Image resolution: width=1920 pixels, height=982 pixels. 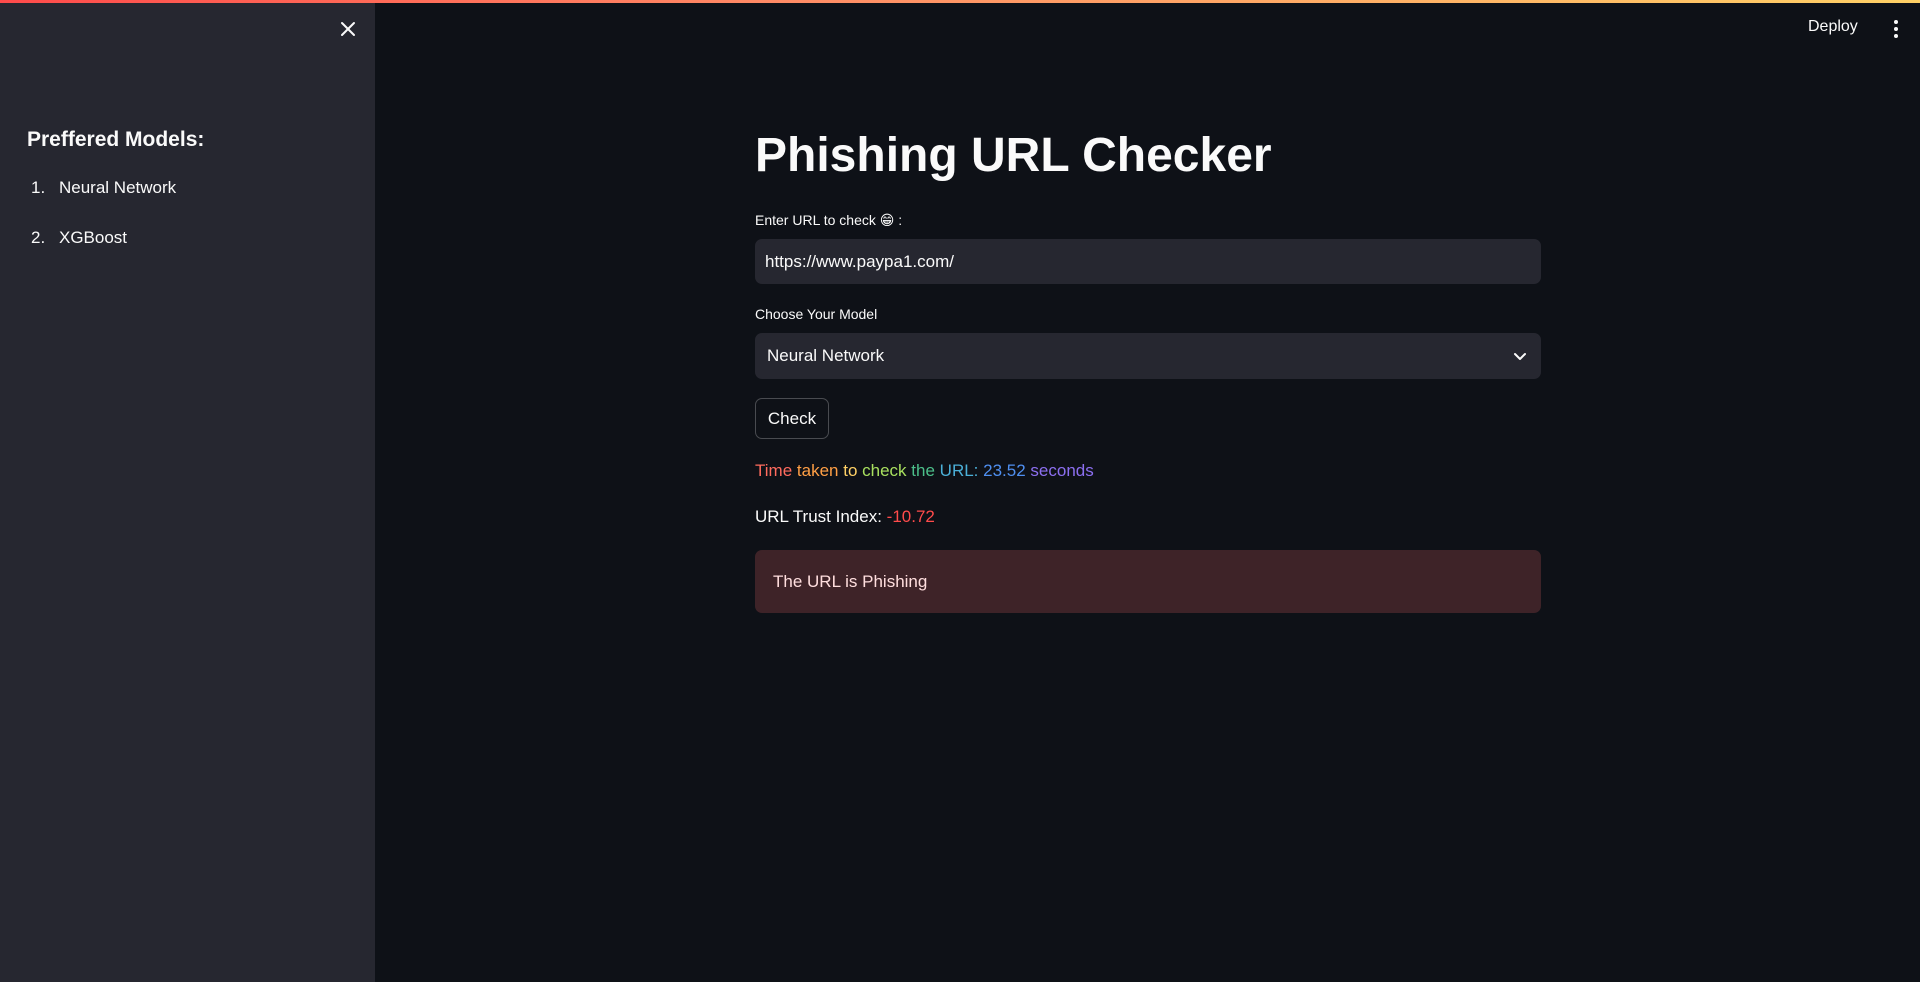 What do you see at coordinates (101, 203) in the screenshot?
I see `list-item: 1. Neural Network` at bounding box center [101, 203].